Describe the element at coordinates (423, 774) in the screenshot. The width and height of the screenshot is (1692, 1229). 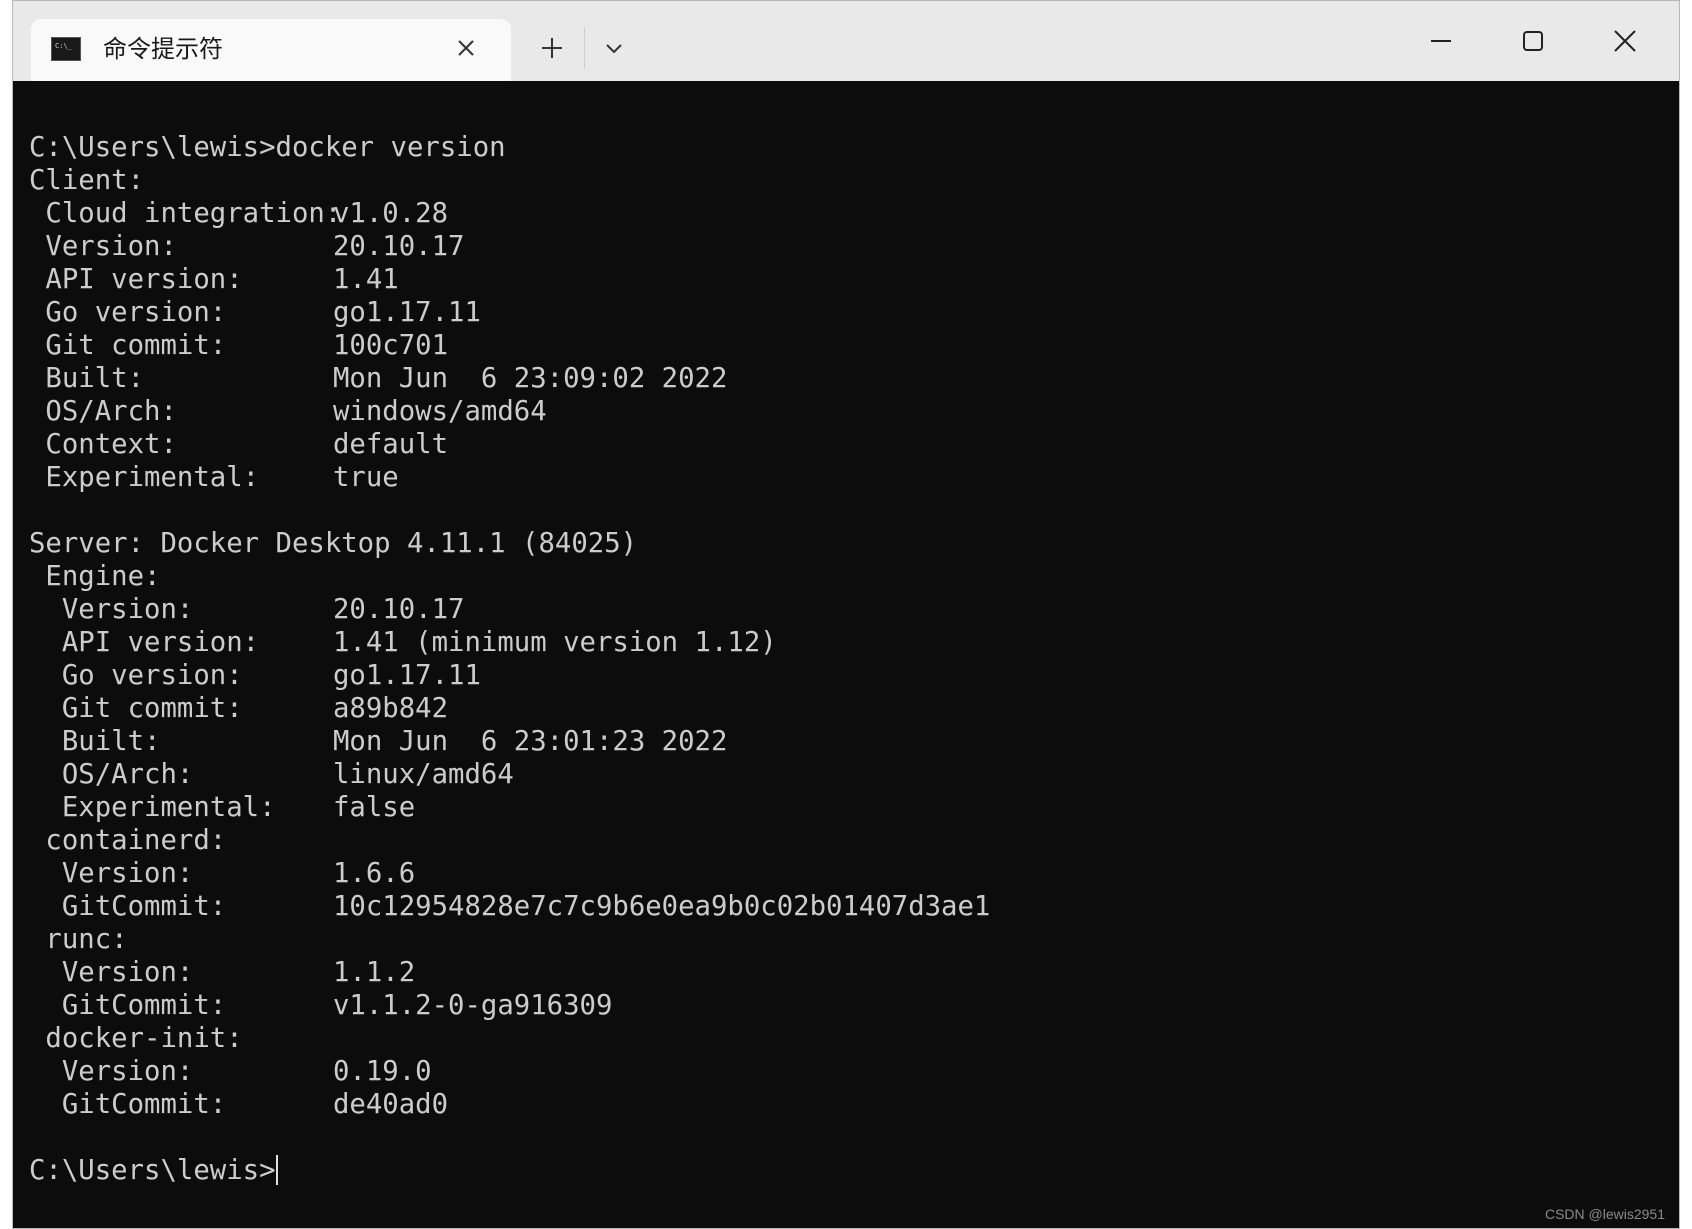
I see `field-value: linux/amd64` at that location.